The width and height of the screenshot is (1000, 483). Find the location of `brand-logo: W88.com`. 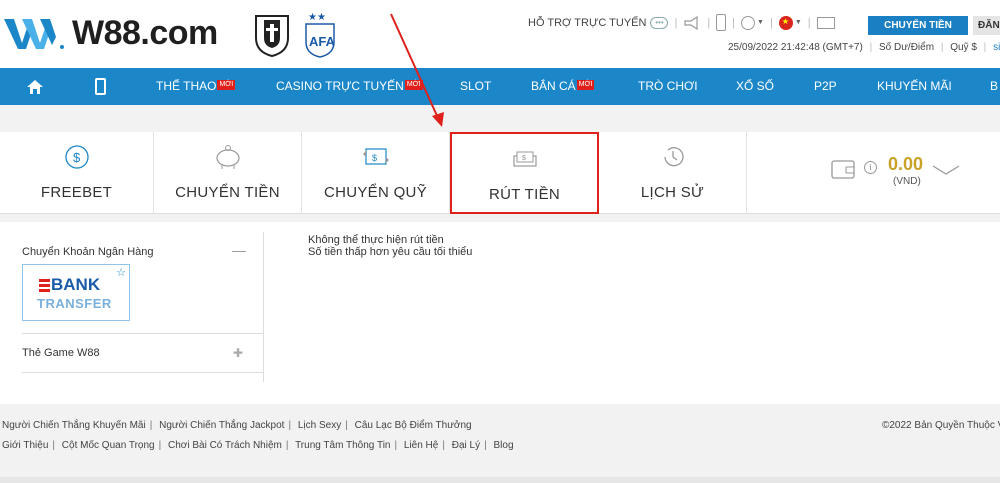

brand-logo: W88.com is located at coordinates (111, 33).